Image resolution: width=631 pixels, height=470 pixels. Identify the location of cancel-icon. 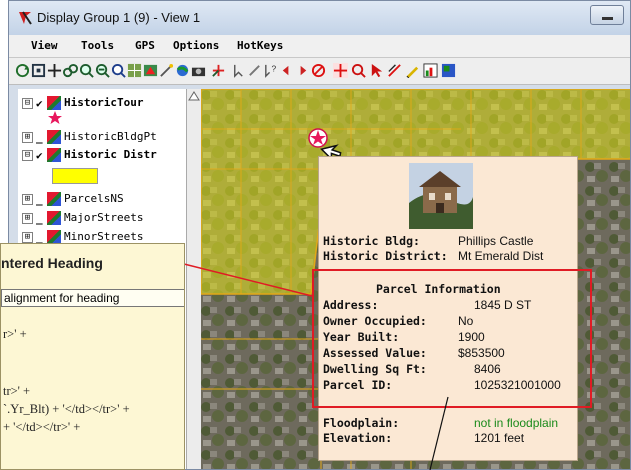
(318, 70).